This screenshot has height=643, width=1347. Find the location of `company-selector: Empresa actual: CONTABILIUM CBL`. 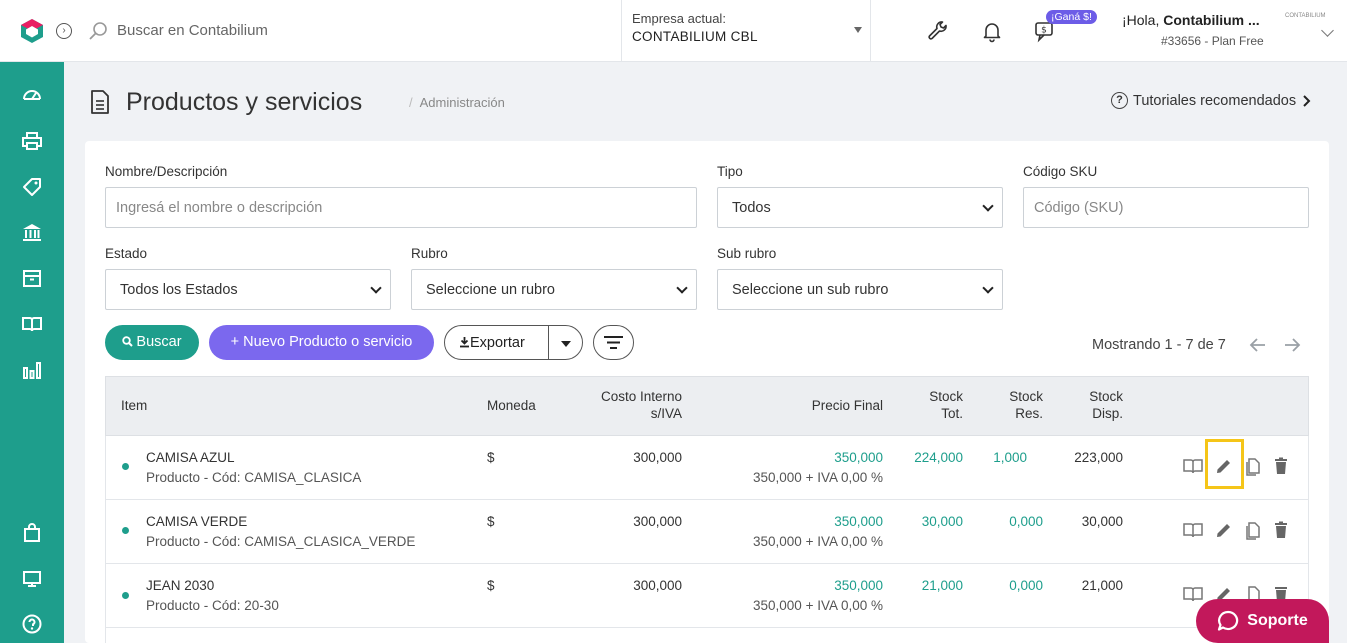

company-selector: Empresa actual: CONTABILIUM CBL is located at coordinates (746, 30).